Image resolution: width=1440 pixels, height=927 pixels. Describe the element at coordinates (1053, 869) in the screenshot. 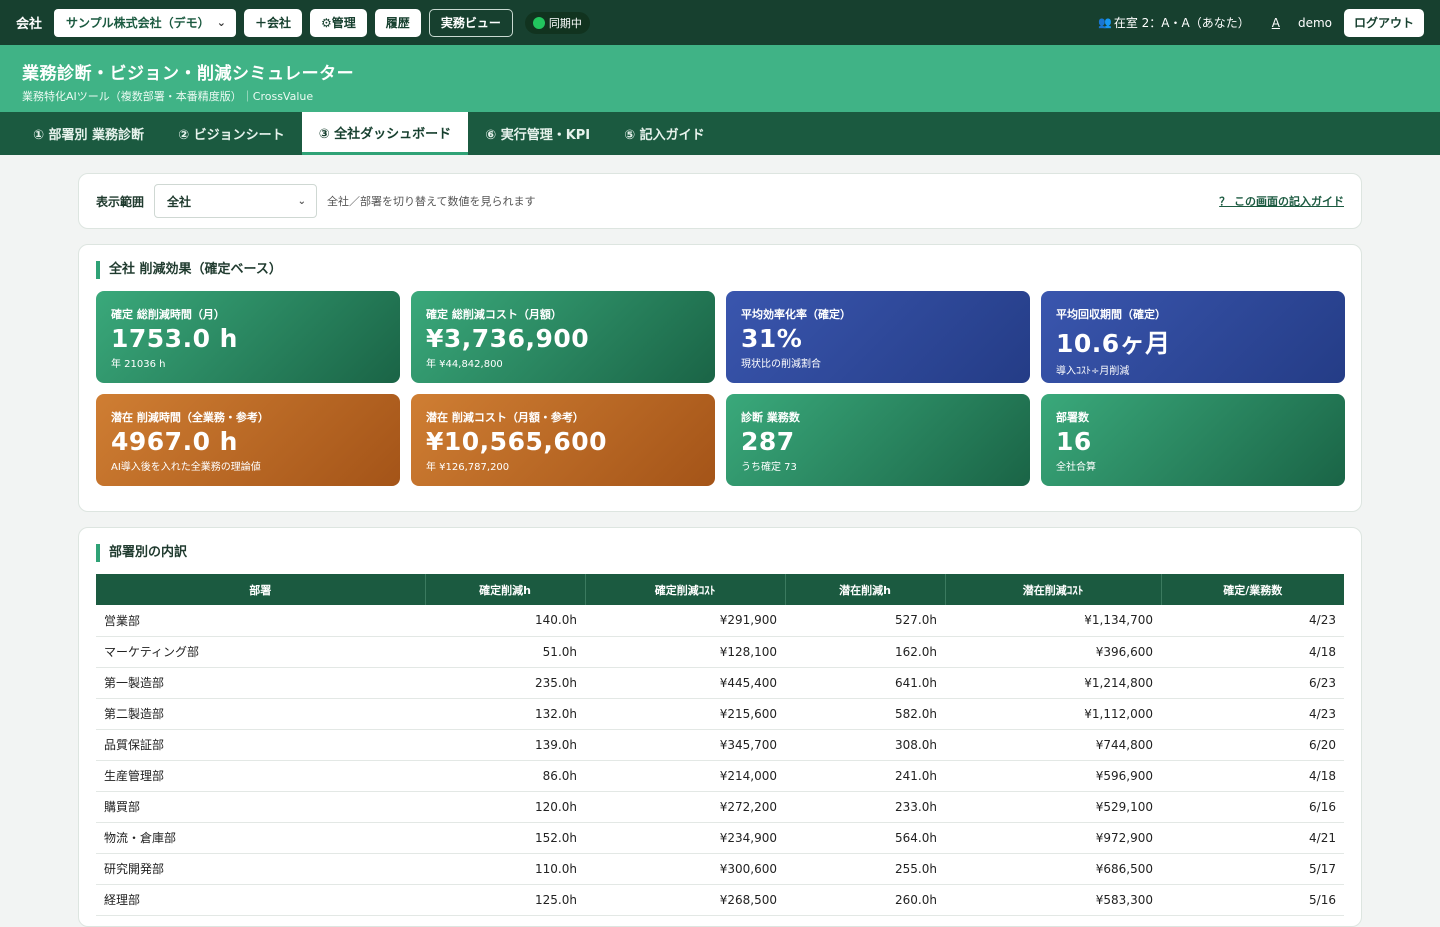

I see `value-cell: ¥686,500` at that location.